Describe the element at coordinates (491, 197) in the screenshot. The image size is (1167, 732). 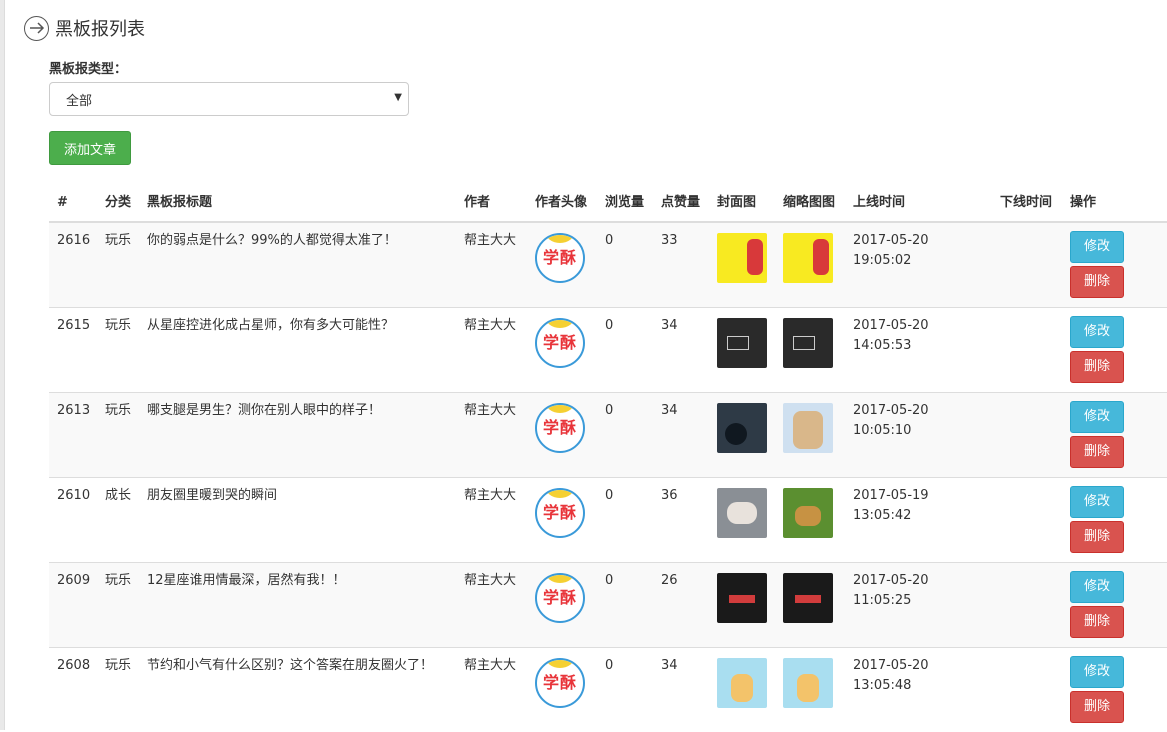
I see `col-header-author: 作者` at that location.